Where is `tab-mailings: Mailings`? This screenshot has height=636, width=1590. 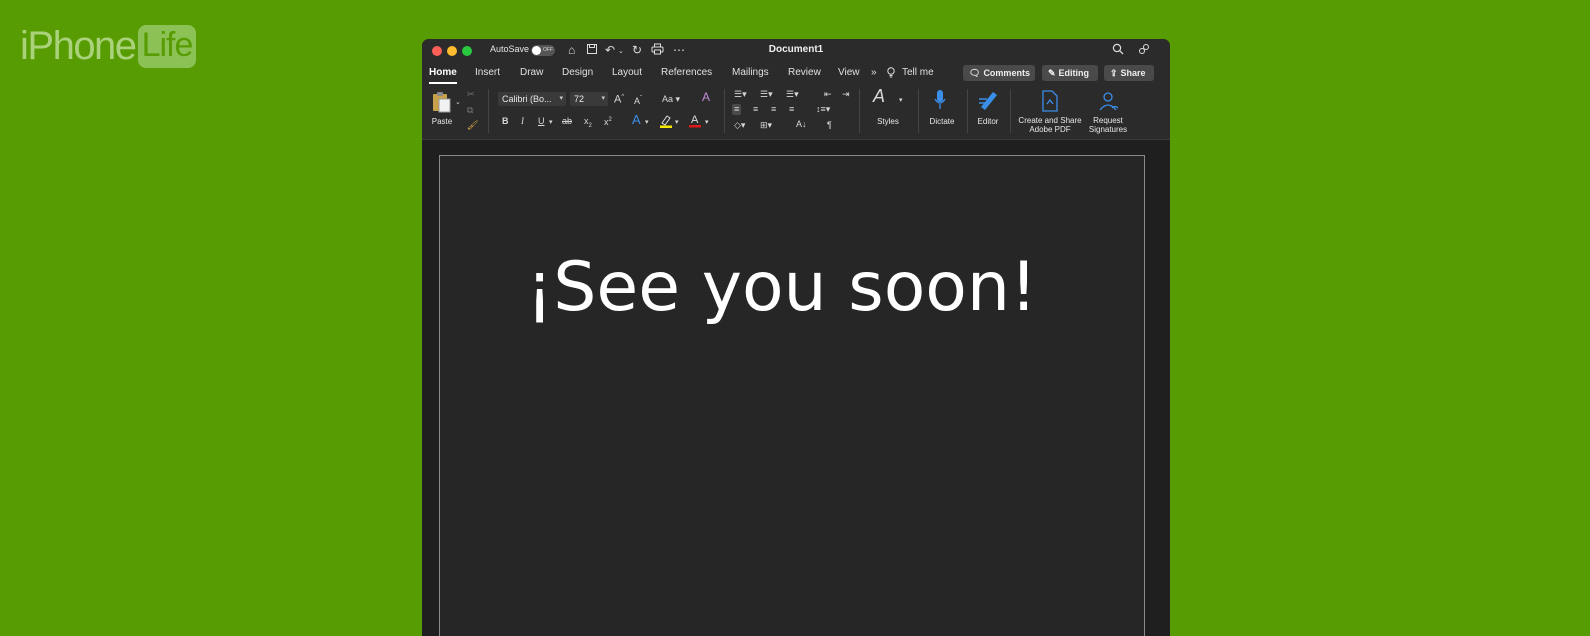
tab-mailings: Mailings is located at coordinates (750, 72).